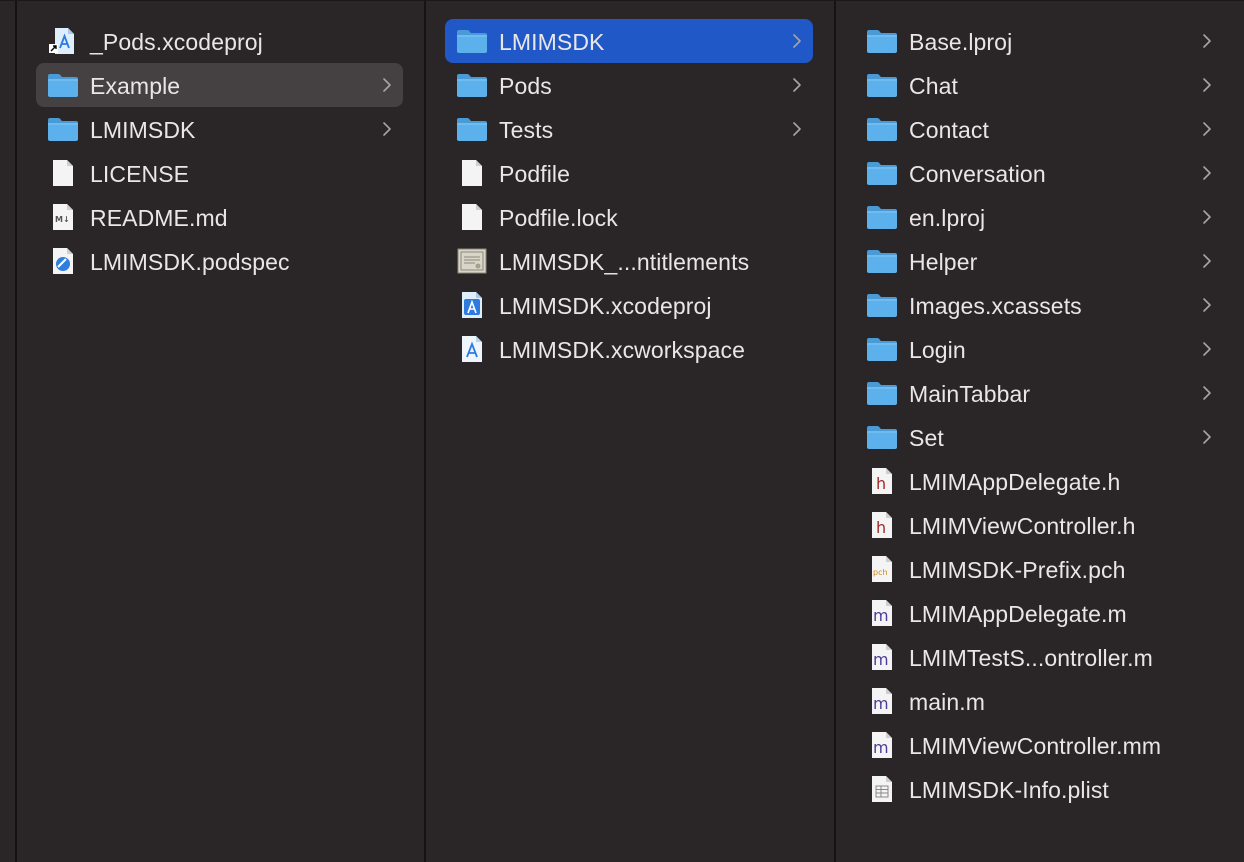 The image size is (1244, 862). Describe the element at coordinates (219, 85) in the screenshot. I see `folder-item: Example` at that location.